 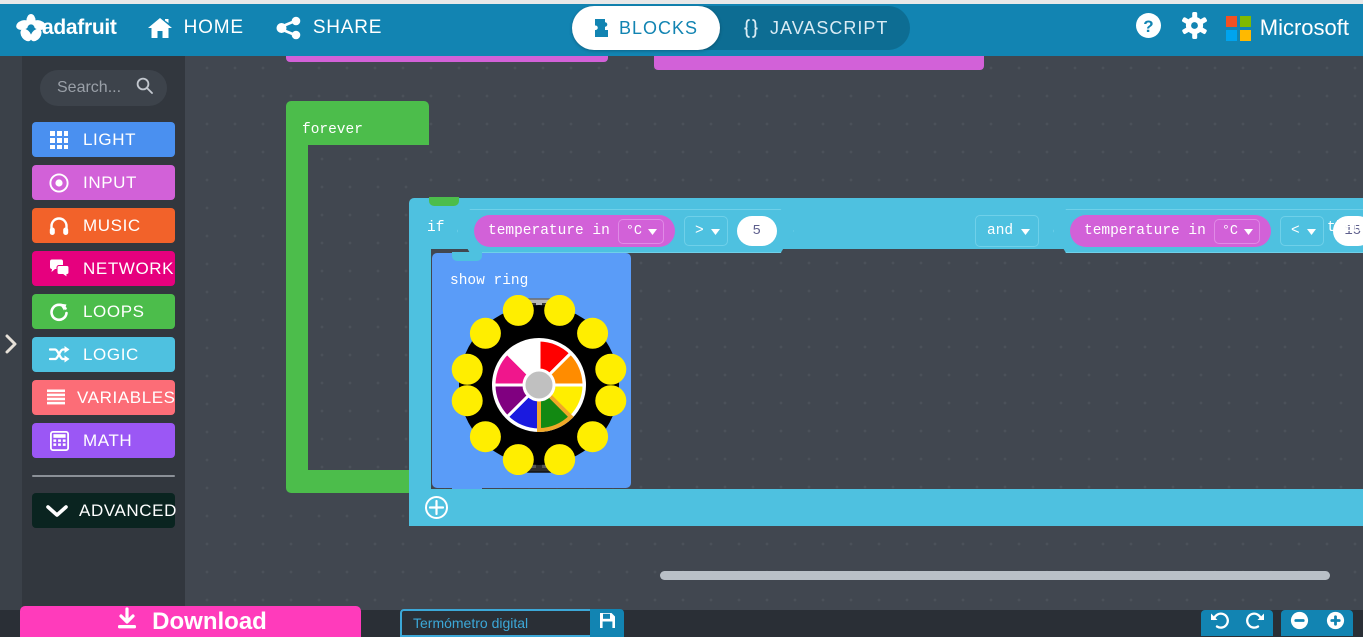 What do you see at coordinates (751, 28) in the screenshot?
I see `curly-braces-icon` at bounding box center [751, 28].